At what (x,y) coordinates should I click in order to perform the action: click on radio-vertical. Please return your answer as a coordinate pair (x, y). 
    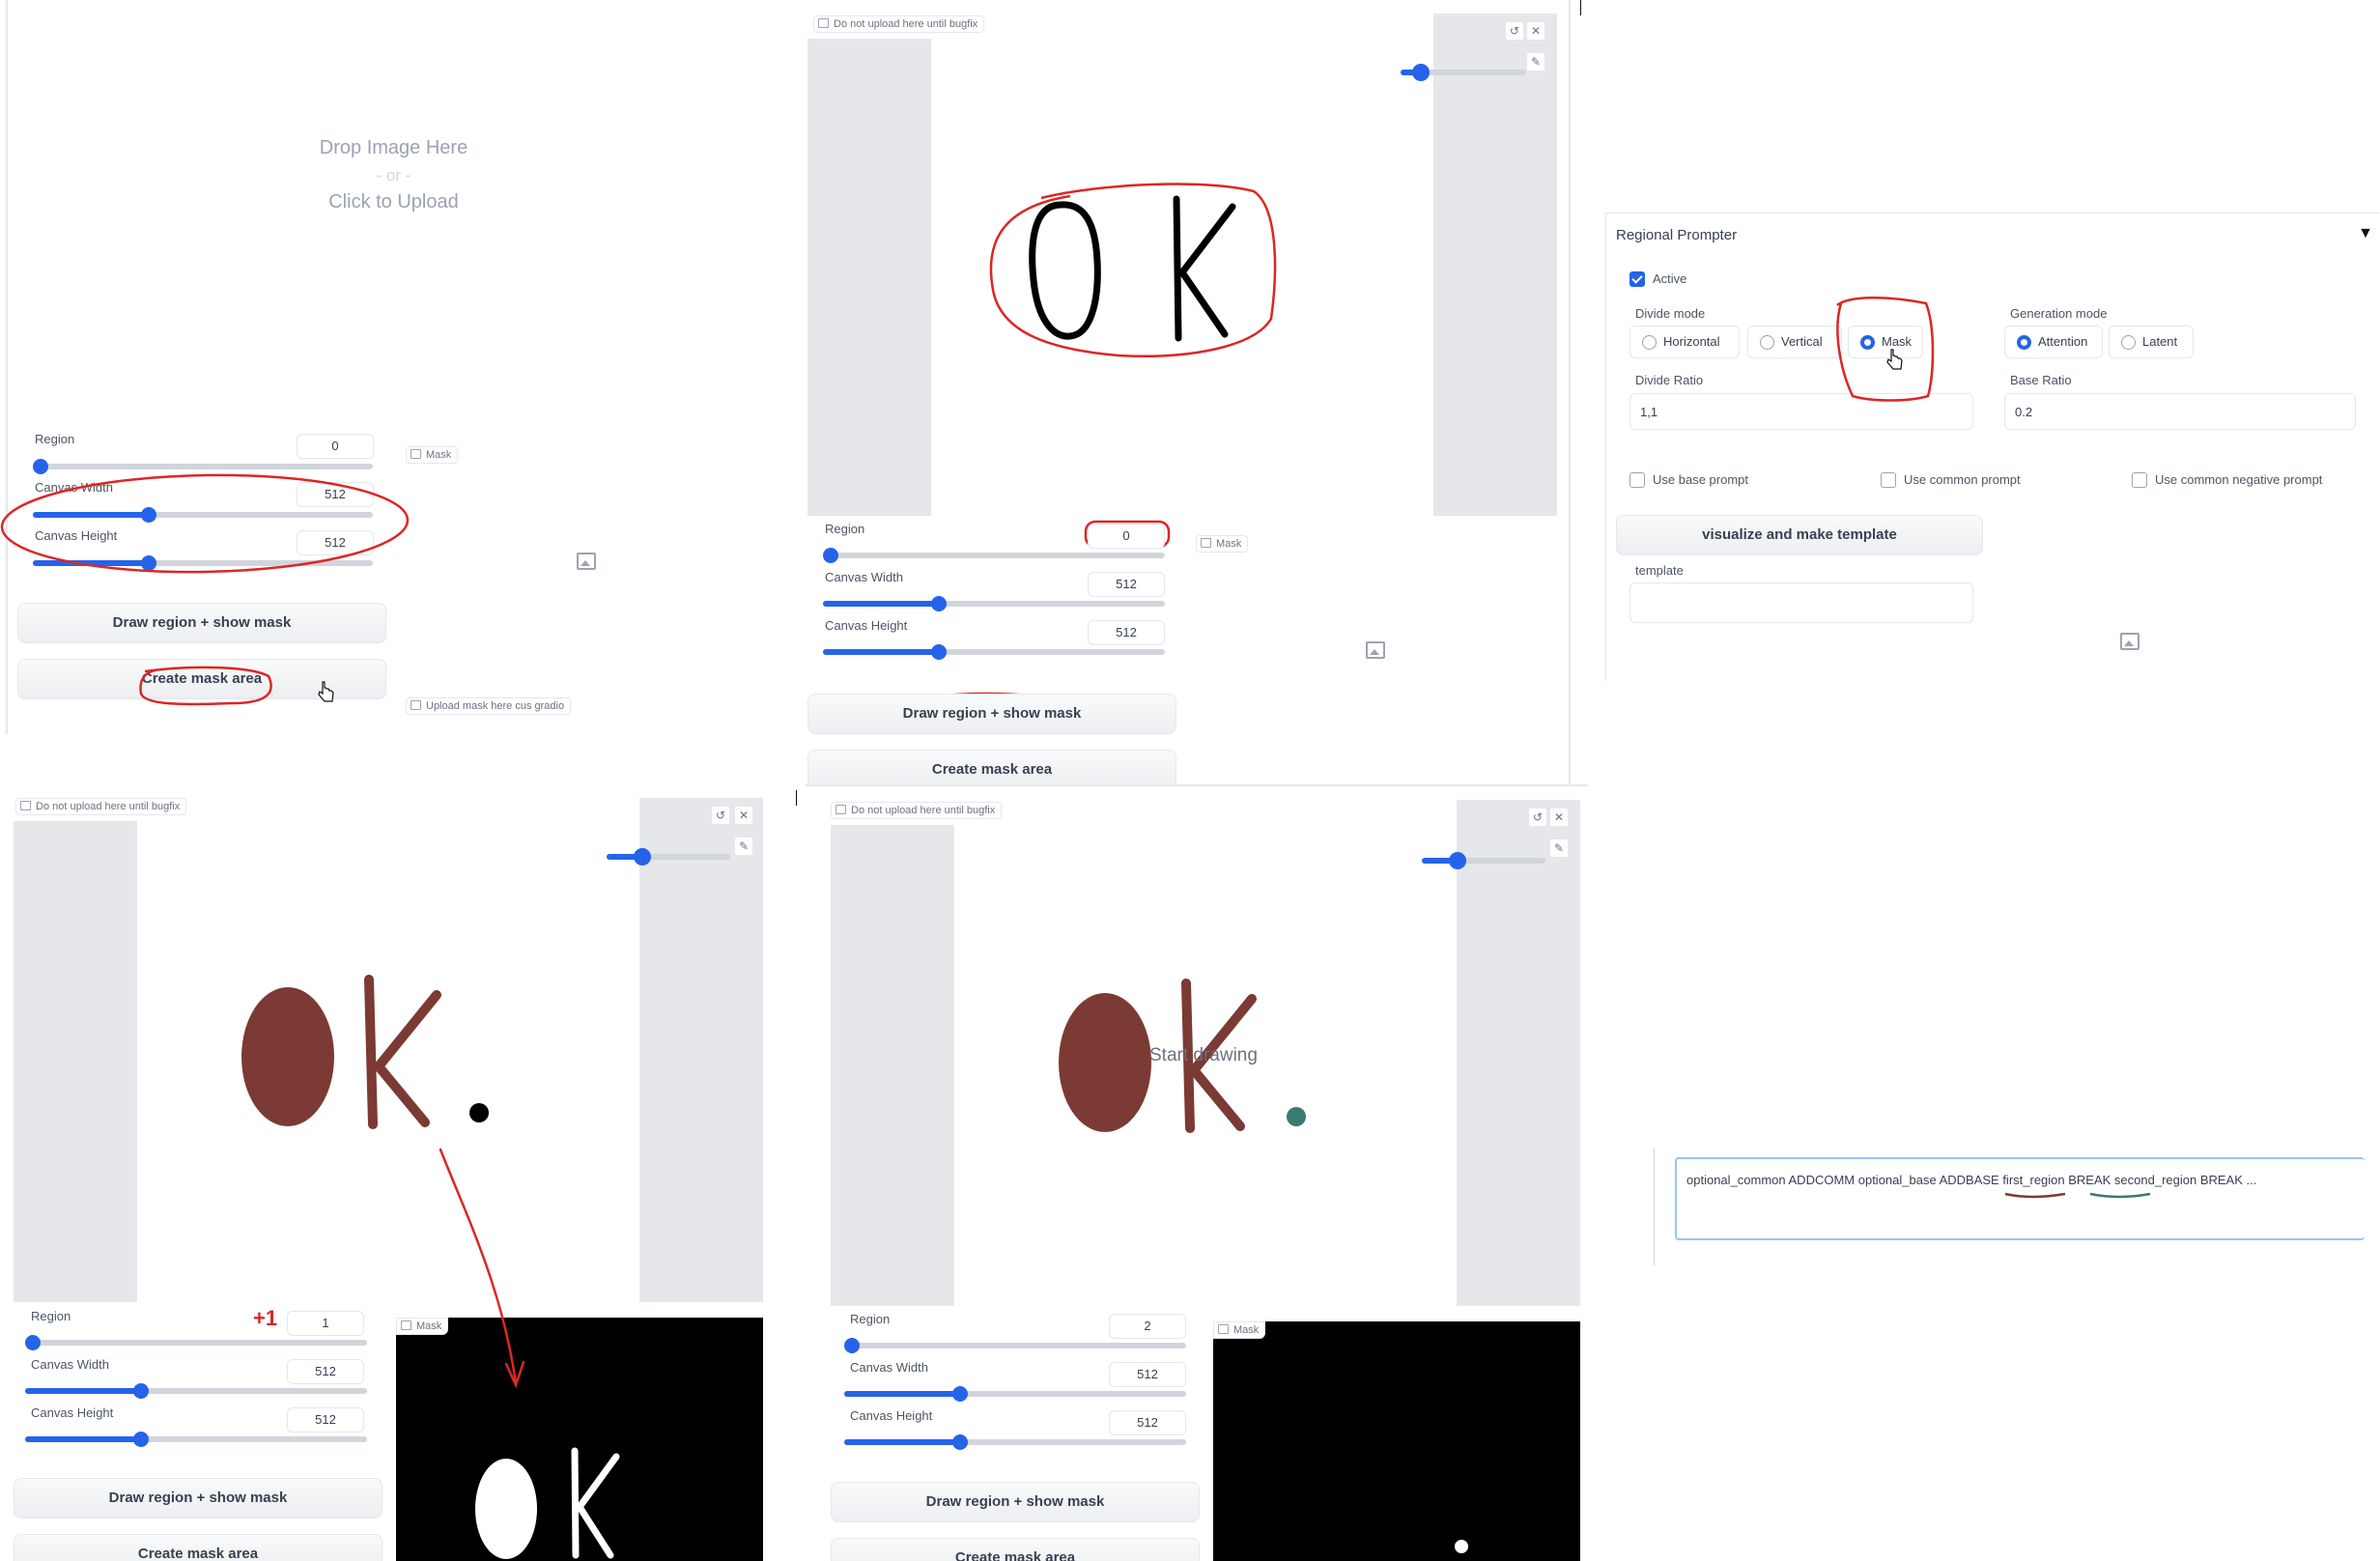
    Looking at the image, I should click on (1767, 343).